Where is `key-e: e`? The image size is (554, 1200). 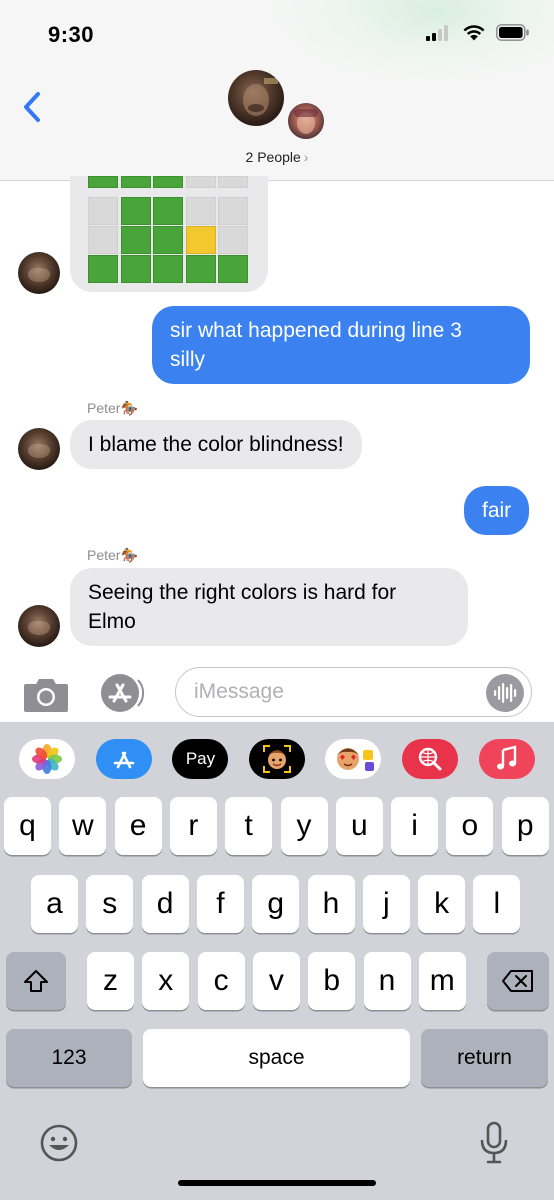
key-e: e is located at coordinates (138, 826).